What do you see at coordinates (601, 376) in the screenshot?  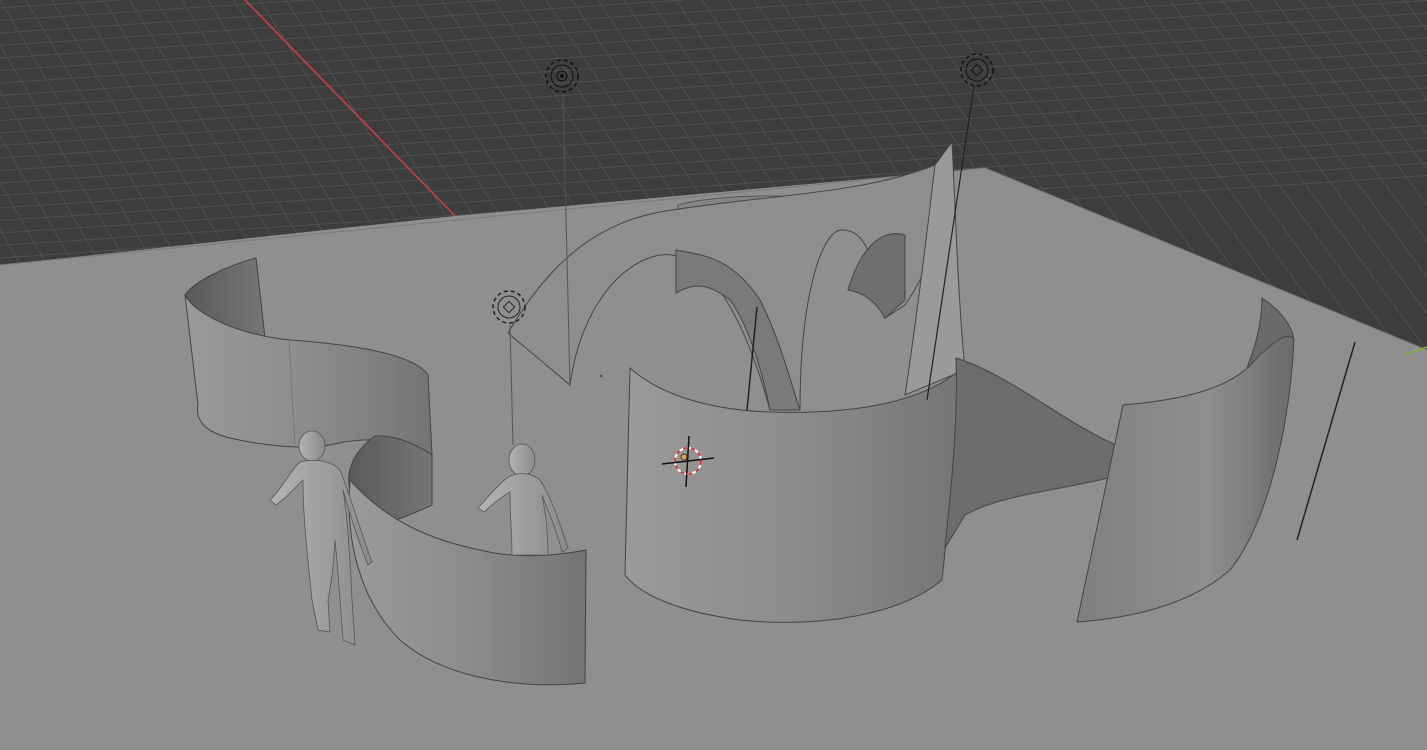 I see `object-origin-dot` at bounding box center [601, 376].